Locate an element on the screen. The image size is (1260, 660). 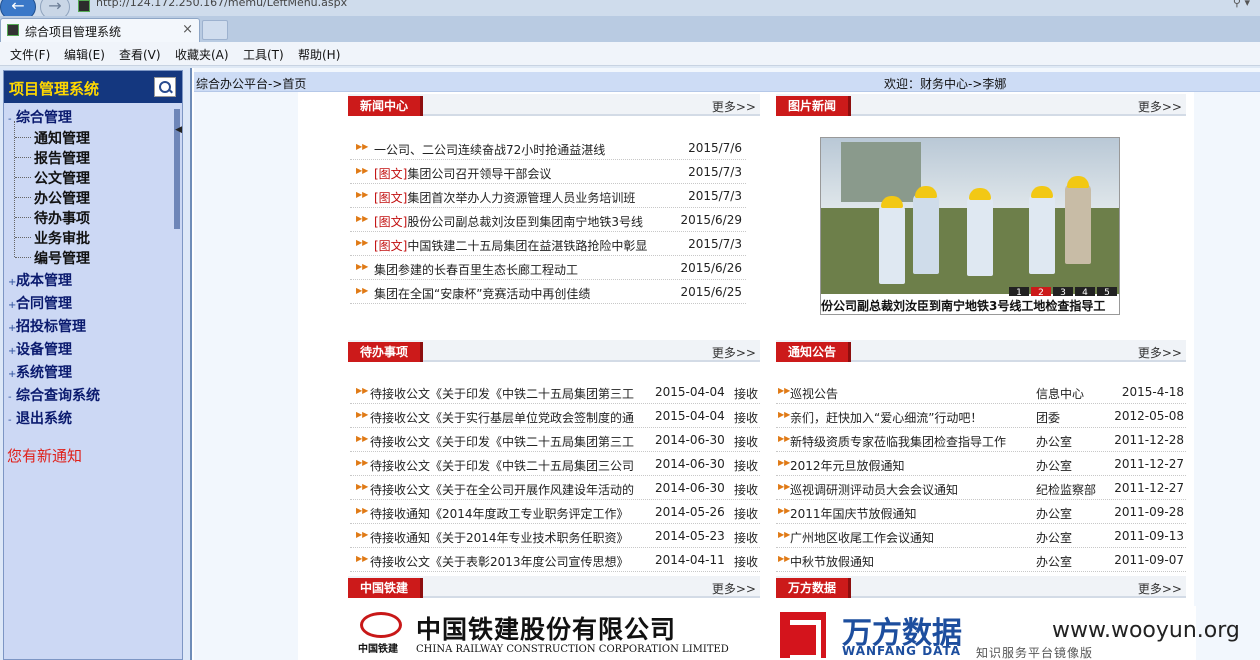
photo-news-slideshow: 12345 份公司副总裁刘汝臣到南宁地铁3号线工地检查指导工 is located at coordinates (970, 226).